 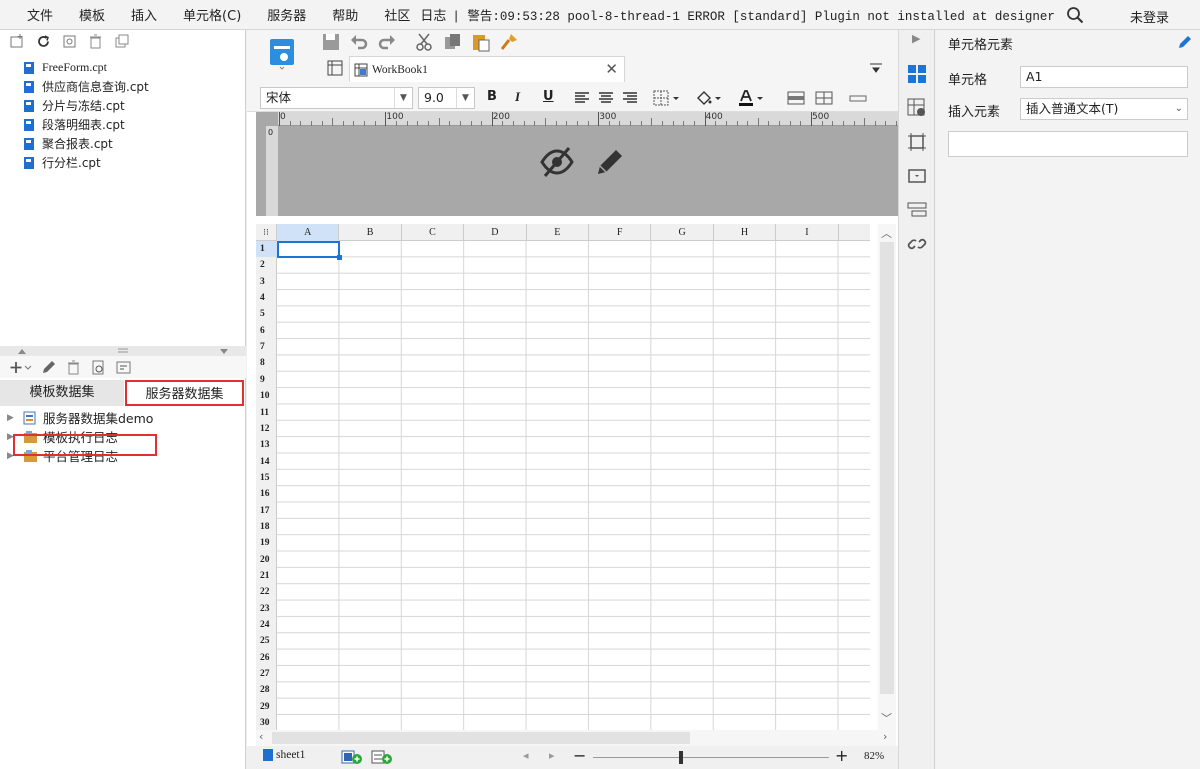 What do you see at coordinates (266, 592) in the screenshot?
I see `row-header: 22` at bounding box center [266, 592].